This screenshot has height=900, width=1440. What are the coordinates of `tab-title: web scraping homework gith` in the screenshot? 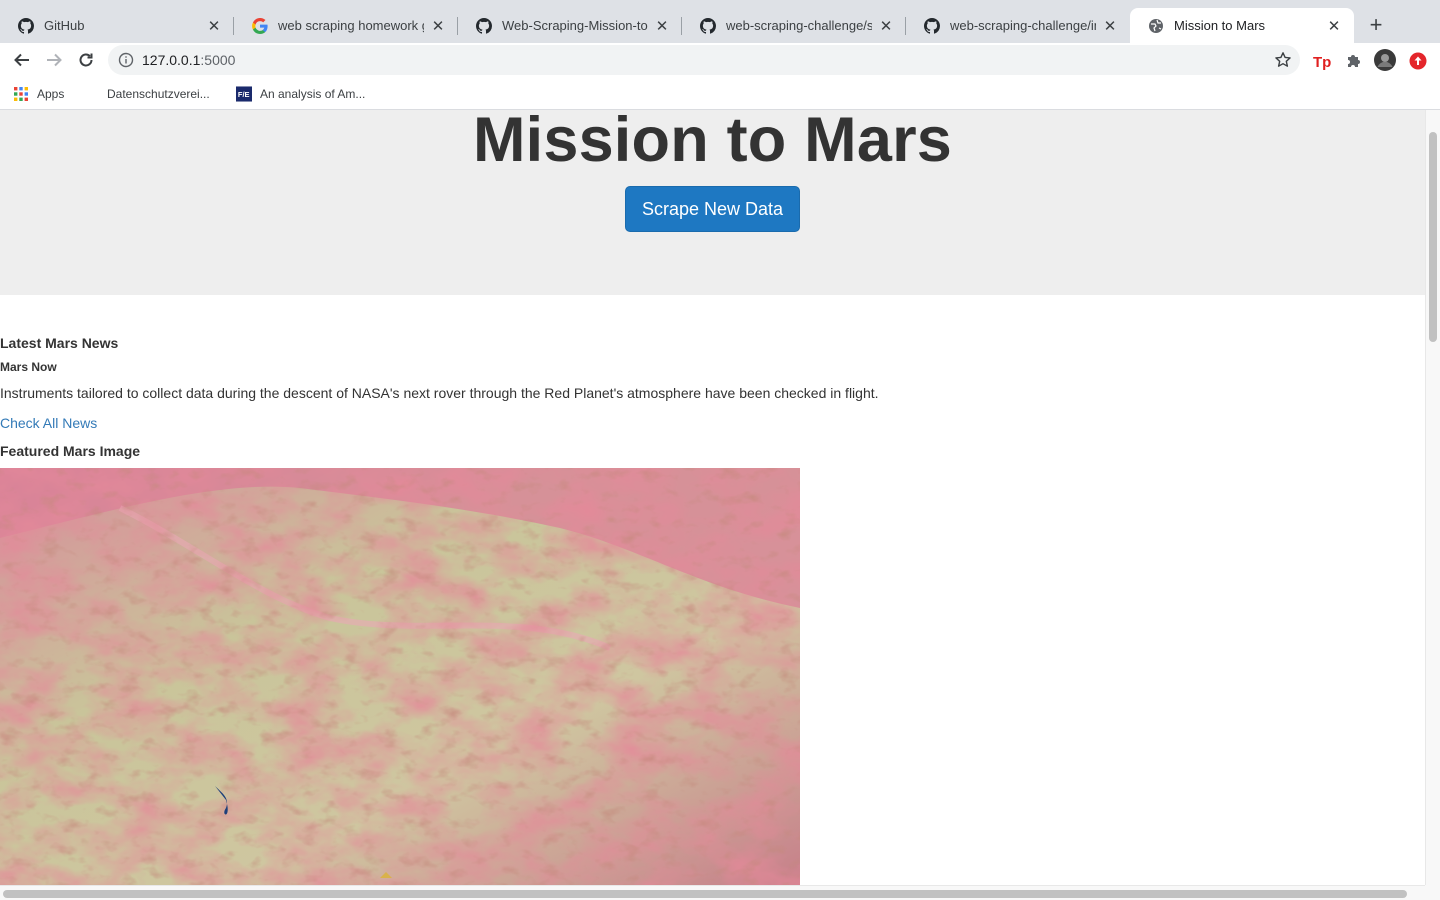 It's located at (351, 25).